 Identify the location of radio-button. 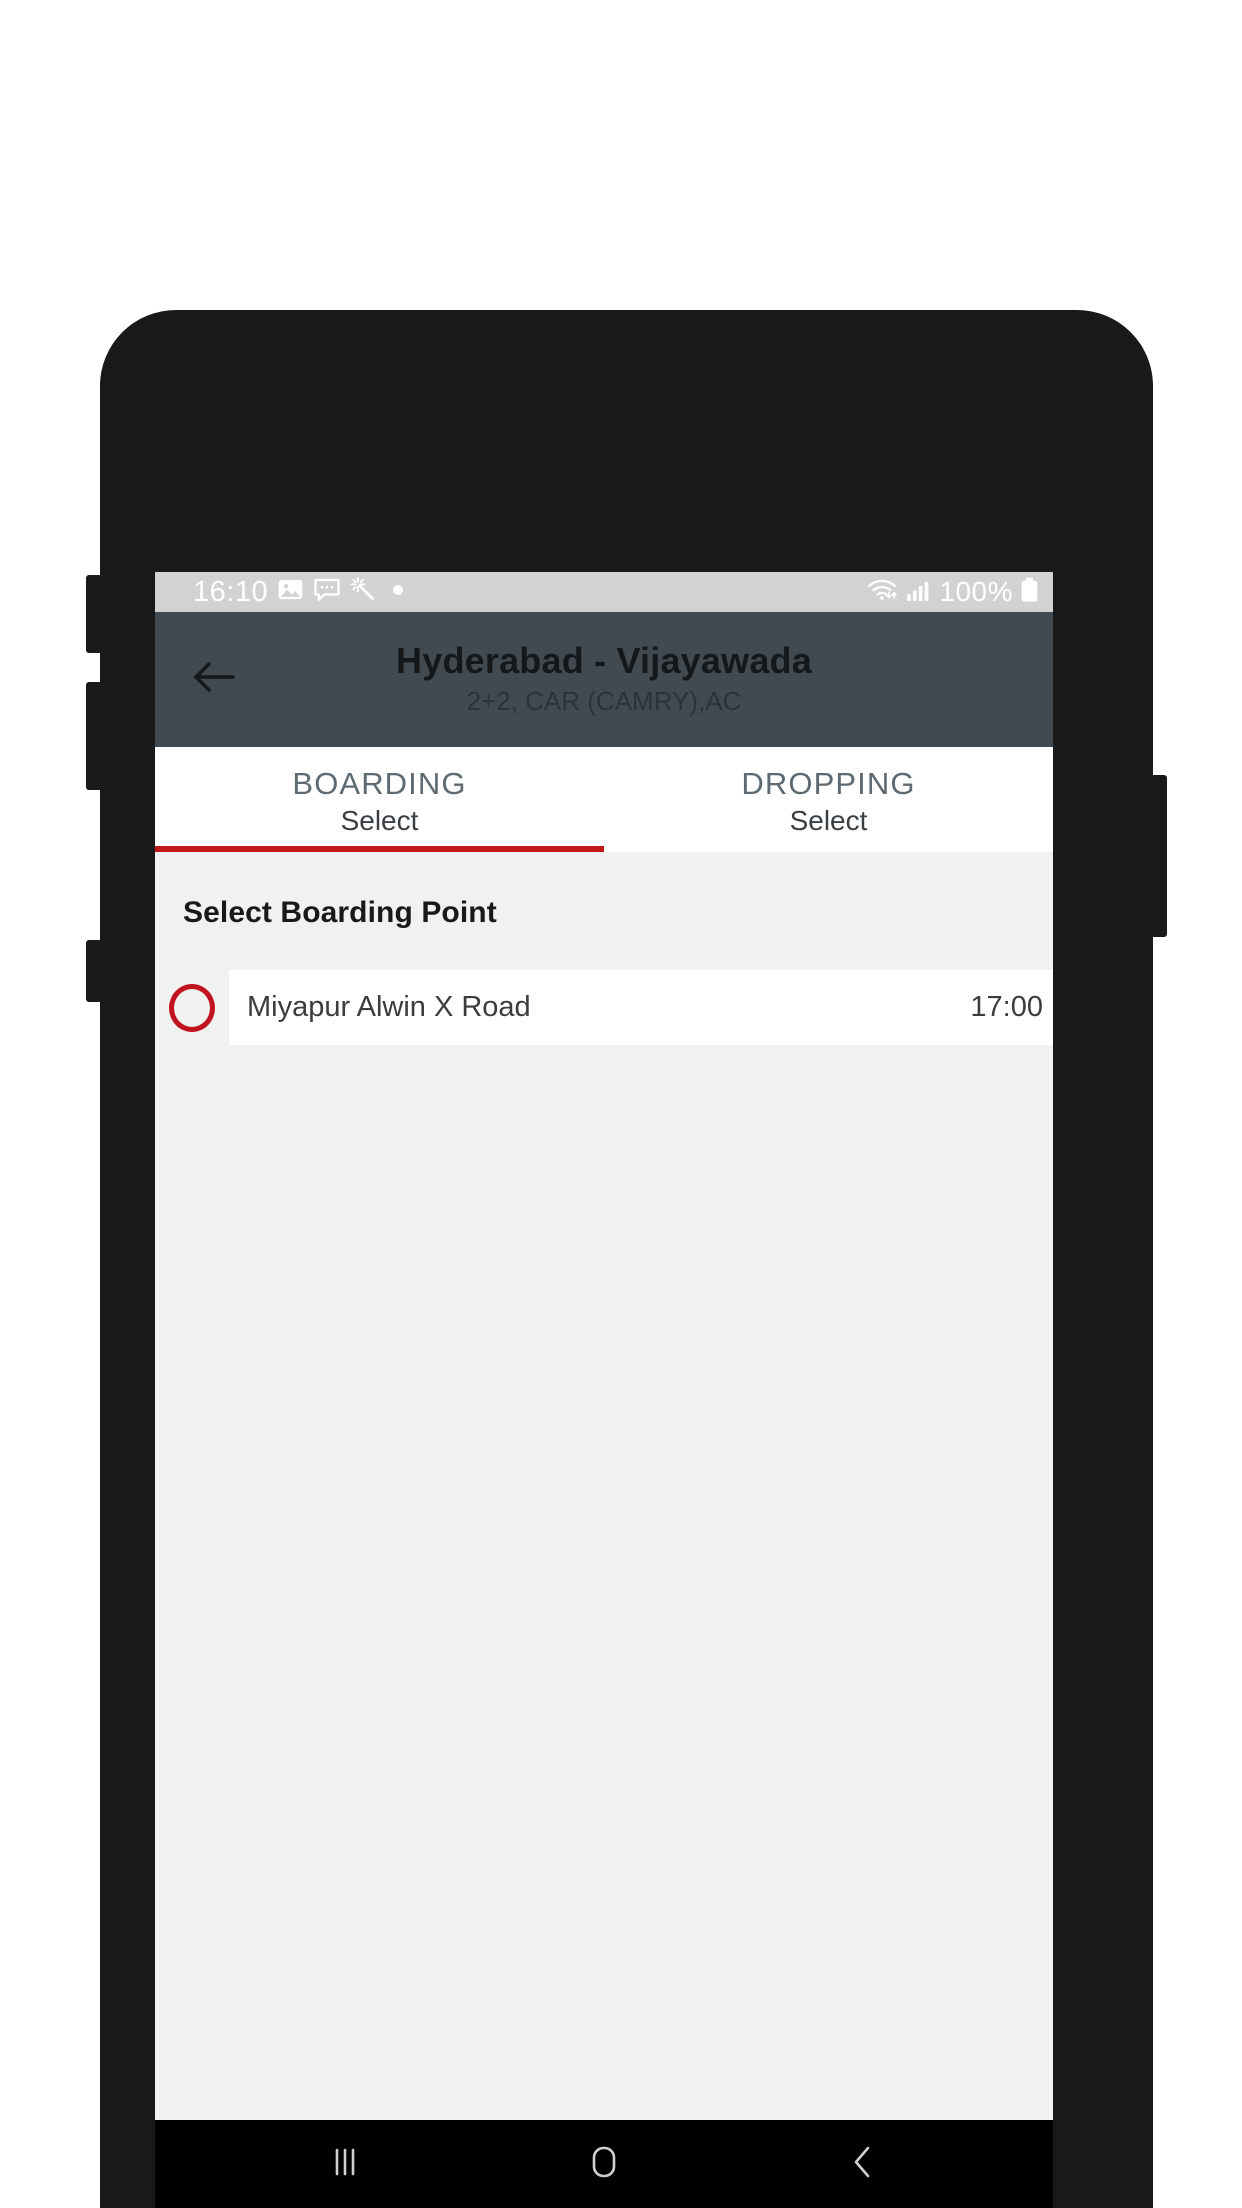
(192, 1007).